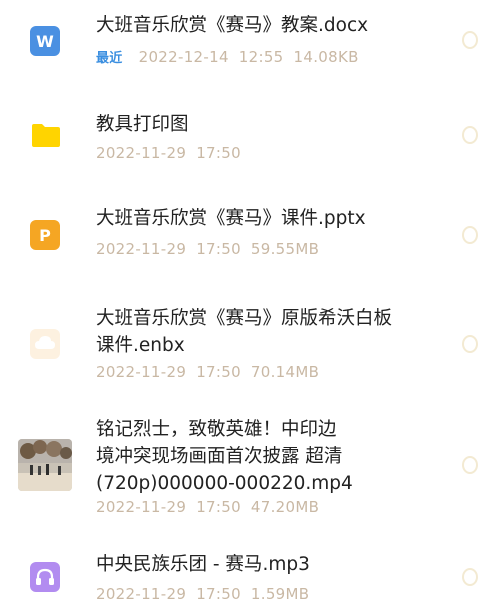 The height and width of the screenshot is (605, 500). I want to click on file-name: 中央民族乐团 - 赛马.mp3, so click(203, 564).